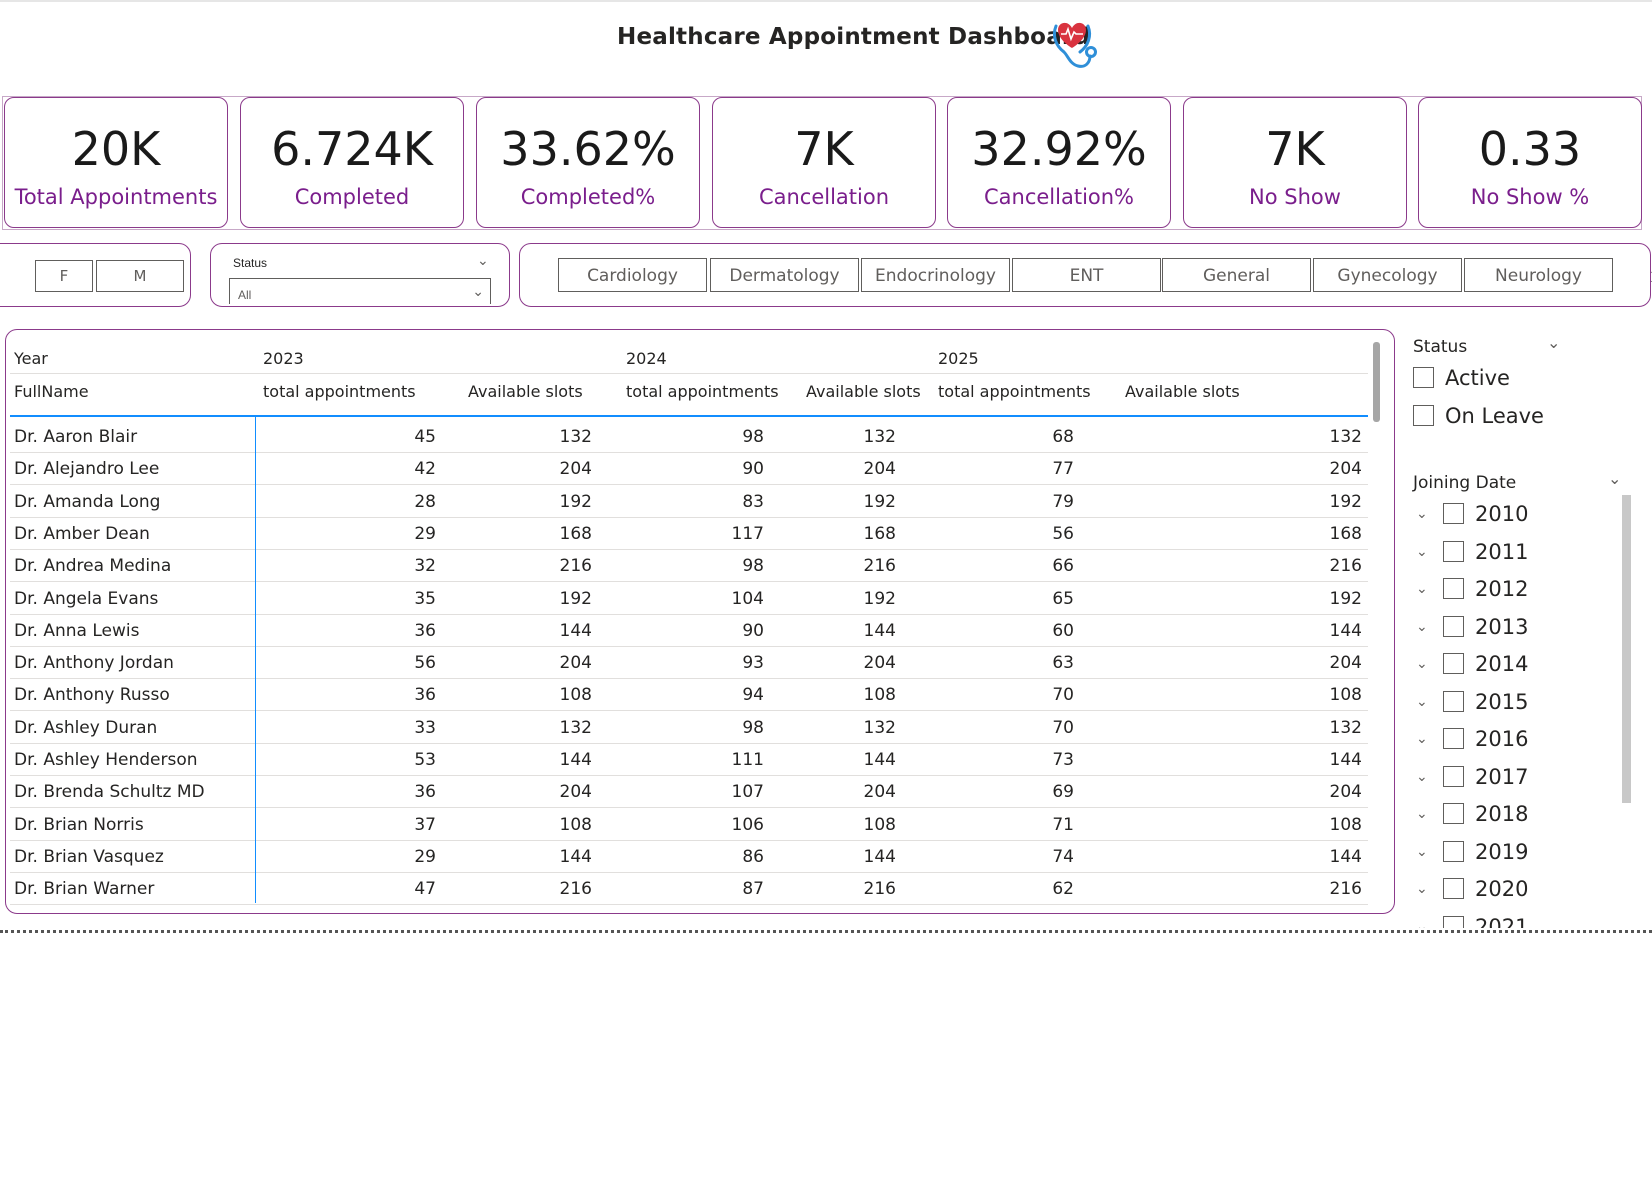 The image size is (1652, 1182). Describe the element at coordinates (360, 291) in the screenshot. I see `status-dropdown: All ⌄` at that location.